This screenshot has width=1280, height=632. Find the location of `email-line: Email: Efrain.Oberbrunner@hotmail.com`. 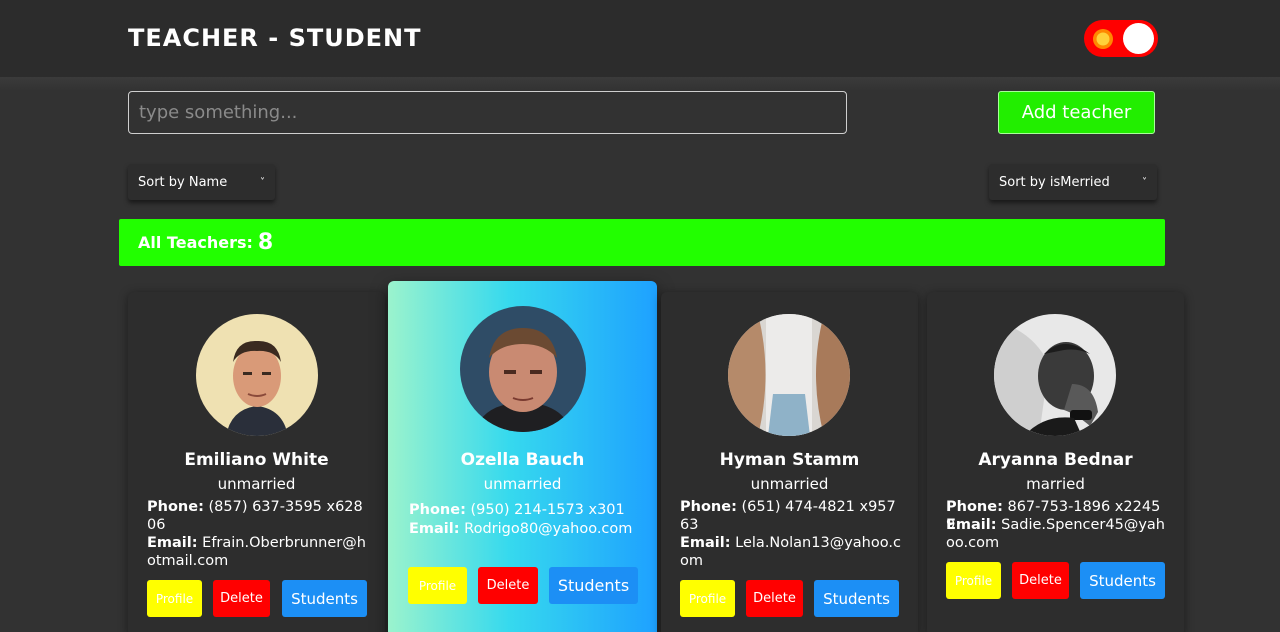

email-line: Email: Efrain.Oberbrunner@hotmail.com is located at coordinates (258, 552).